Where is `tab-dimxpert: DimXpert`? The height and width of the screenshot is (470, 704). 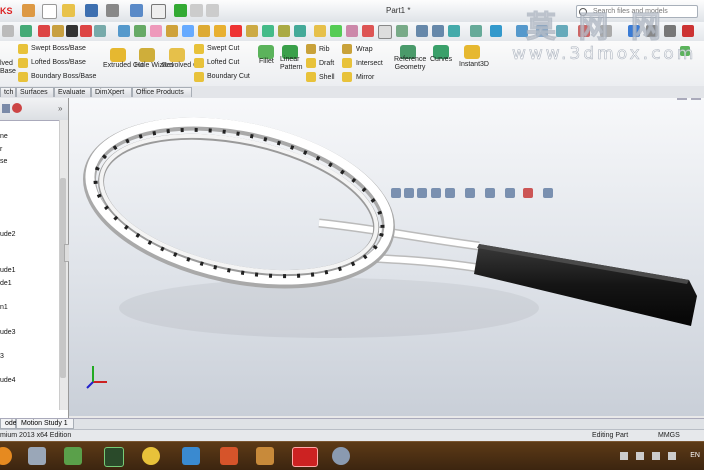 tab-dimxpert: DimXpert is located at coordinates (111, 92).